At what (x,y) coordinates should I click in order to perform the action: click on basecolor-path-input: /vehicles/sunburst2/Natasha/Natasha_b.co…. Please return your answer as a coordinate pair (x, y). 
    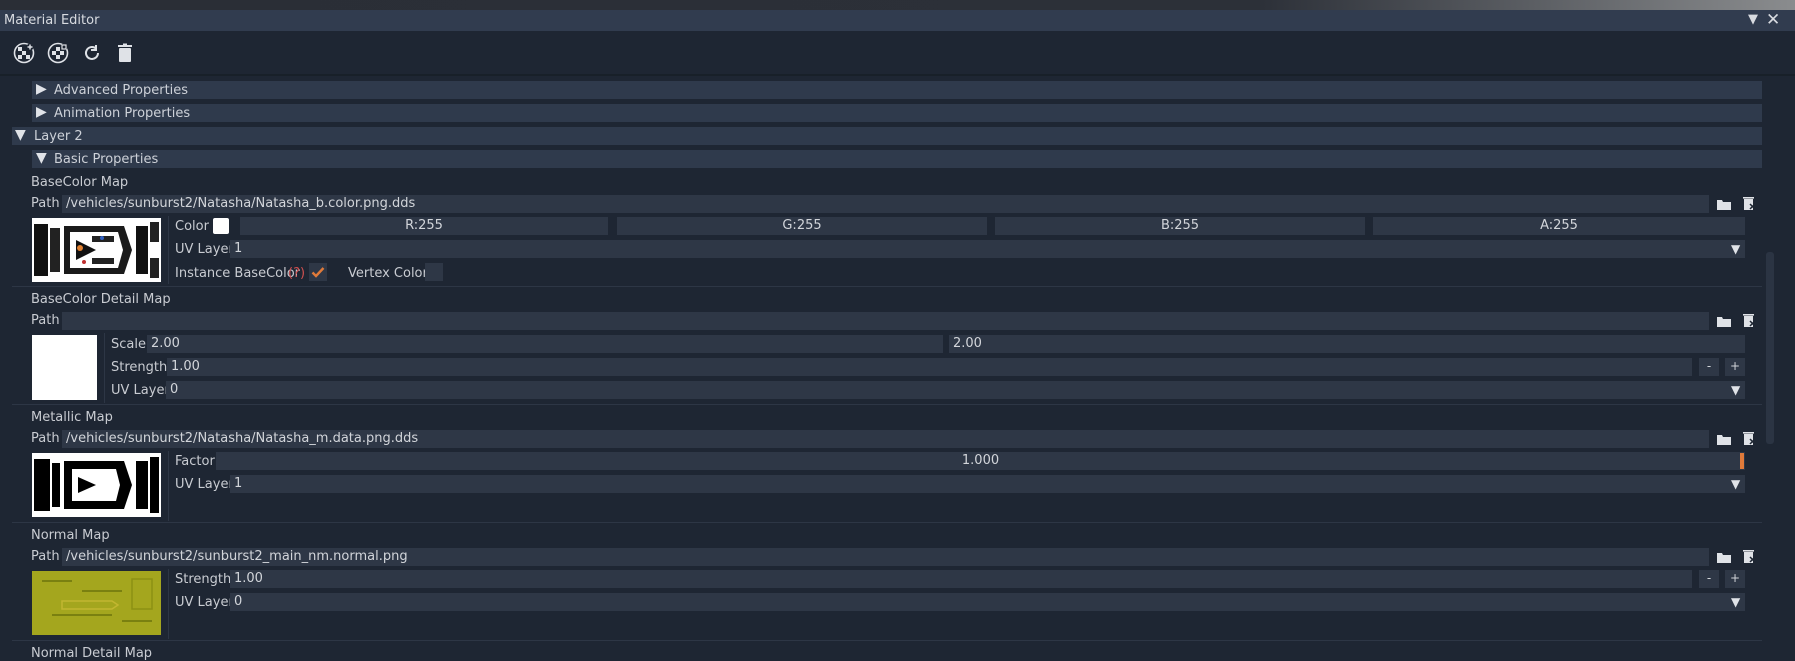
    Looking at the image, I should click on (885, 204).